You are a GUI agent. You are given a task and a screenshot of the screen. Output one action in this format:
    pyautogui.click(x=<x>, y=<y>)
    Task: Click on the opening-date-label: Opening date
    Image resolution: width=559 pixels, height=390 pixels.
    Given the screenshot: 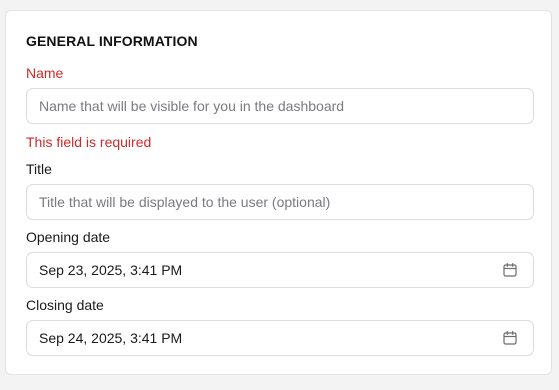 What is the action you would take?
    pyautogui.click(x=68, y=237)
    